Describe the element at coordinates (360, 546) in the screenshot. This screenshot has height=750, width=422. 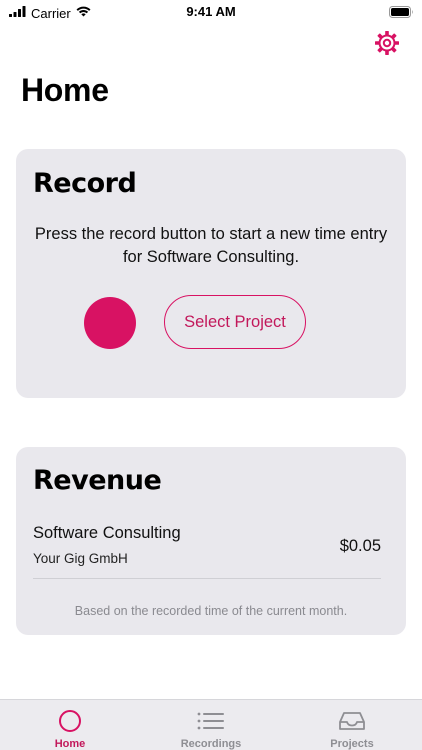
I see `revenue-amount: $0.05` at that location.